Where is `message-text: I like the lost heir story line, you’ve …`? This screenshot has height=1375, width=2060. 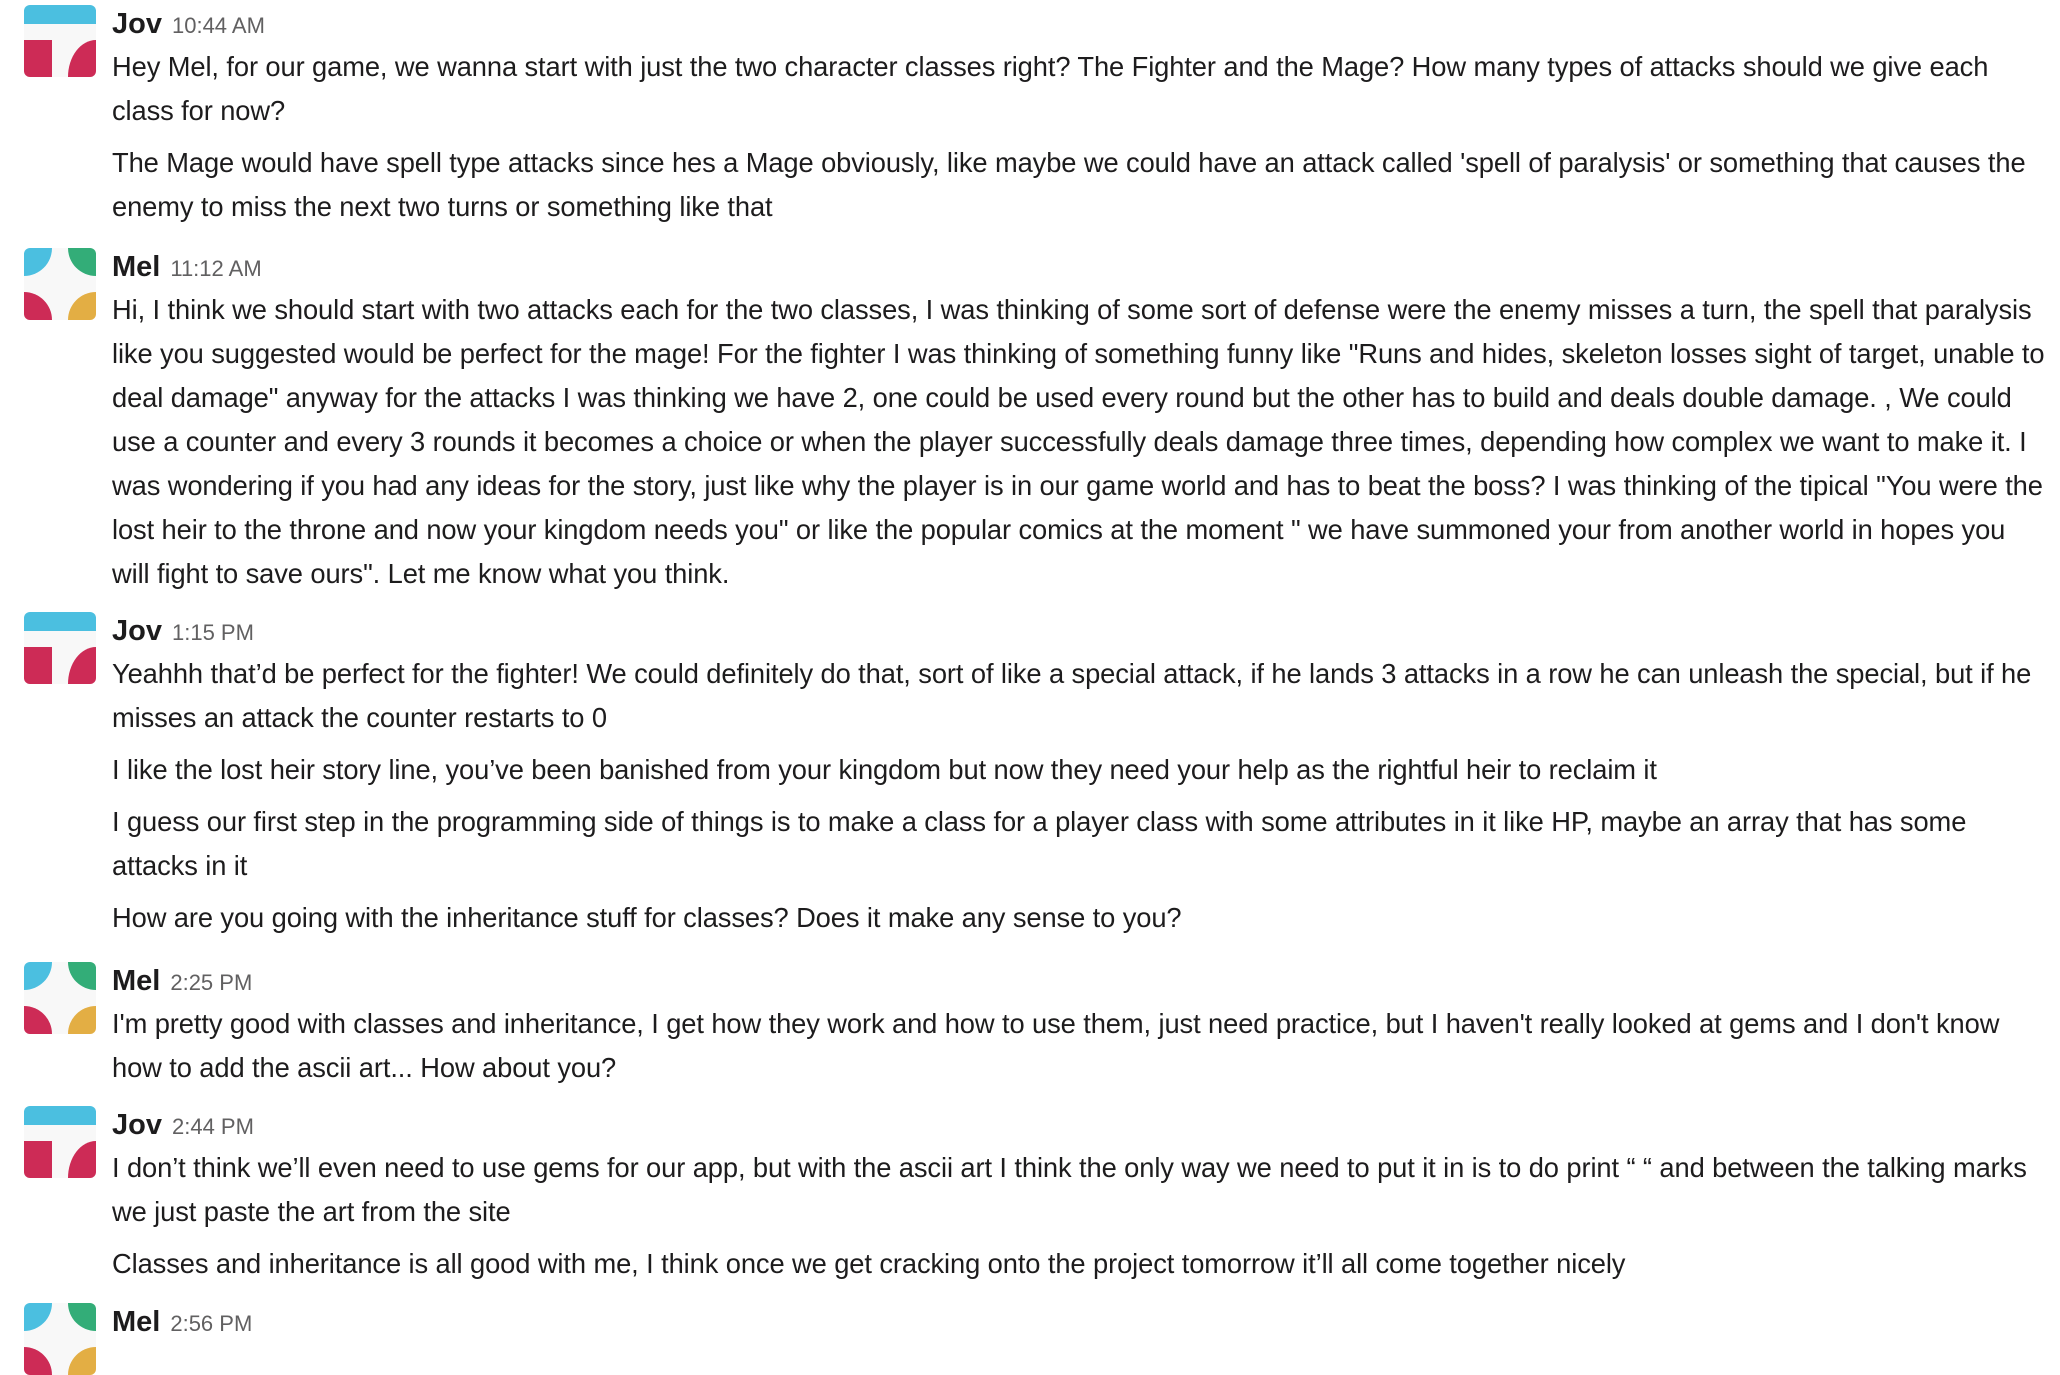
message-text: I like the lost heir story line, you’ve … is located at coordinates (884, 769).